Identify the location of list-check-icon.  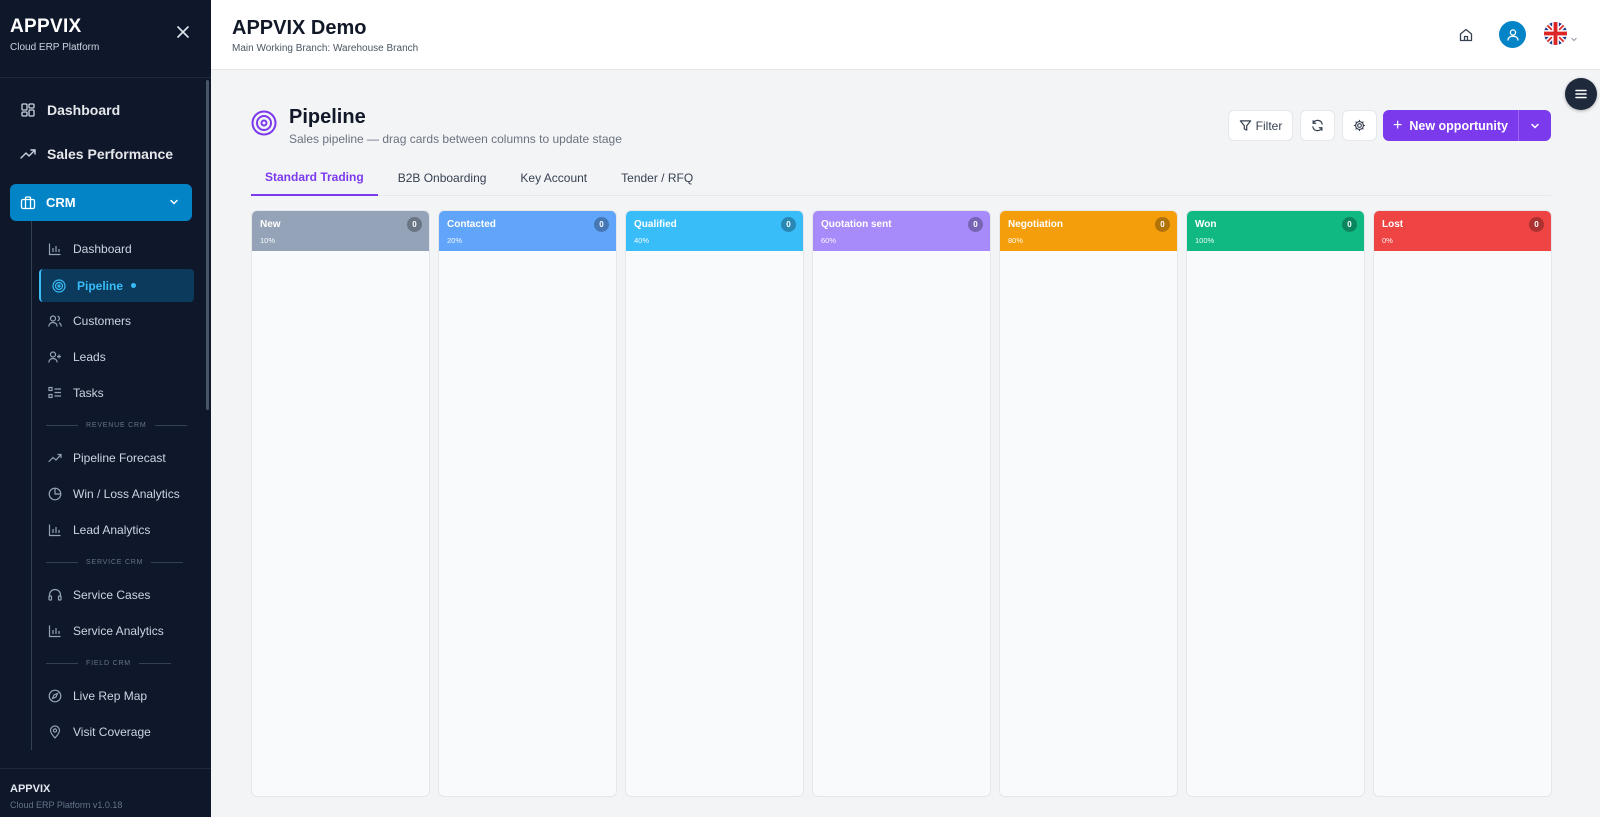
(55, 393).